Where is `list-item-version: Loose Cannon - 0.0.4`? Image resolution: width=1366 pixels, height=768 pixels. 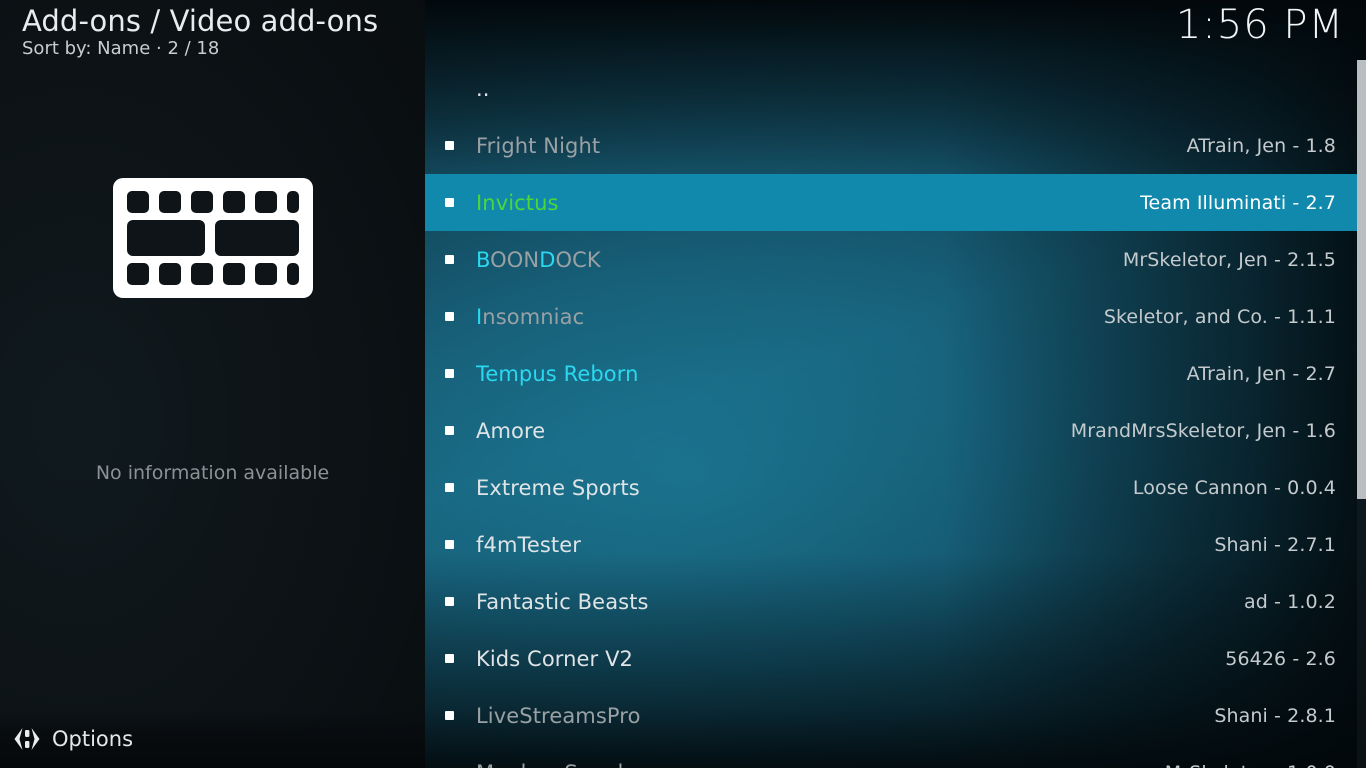 list-item-version: Loose Cannon - 0.0.4 is located at coordinates (1234, 487).